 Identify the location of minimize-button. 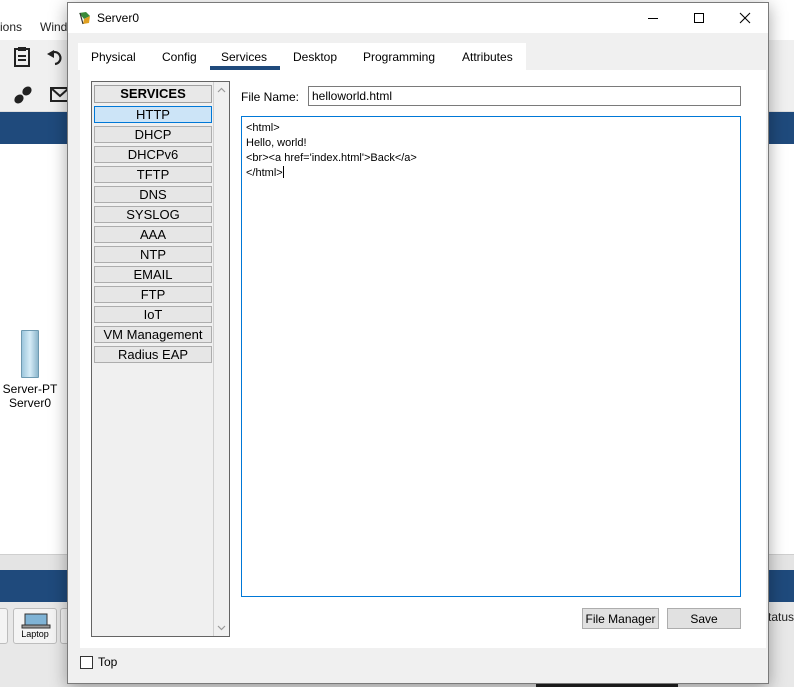
(653, 18).